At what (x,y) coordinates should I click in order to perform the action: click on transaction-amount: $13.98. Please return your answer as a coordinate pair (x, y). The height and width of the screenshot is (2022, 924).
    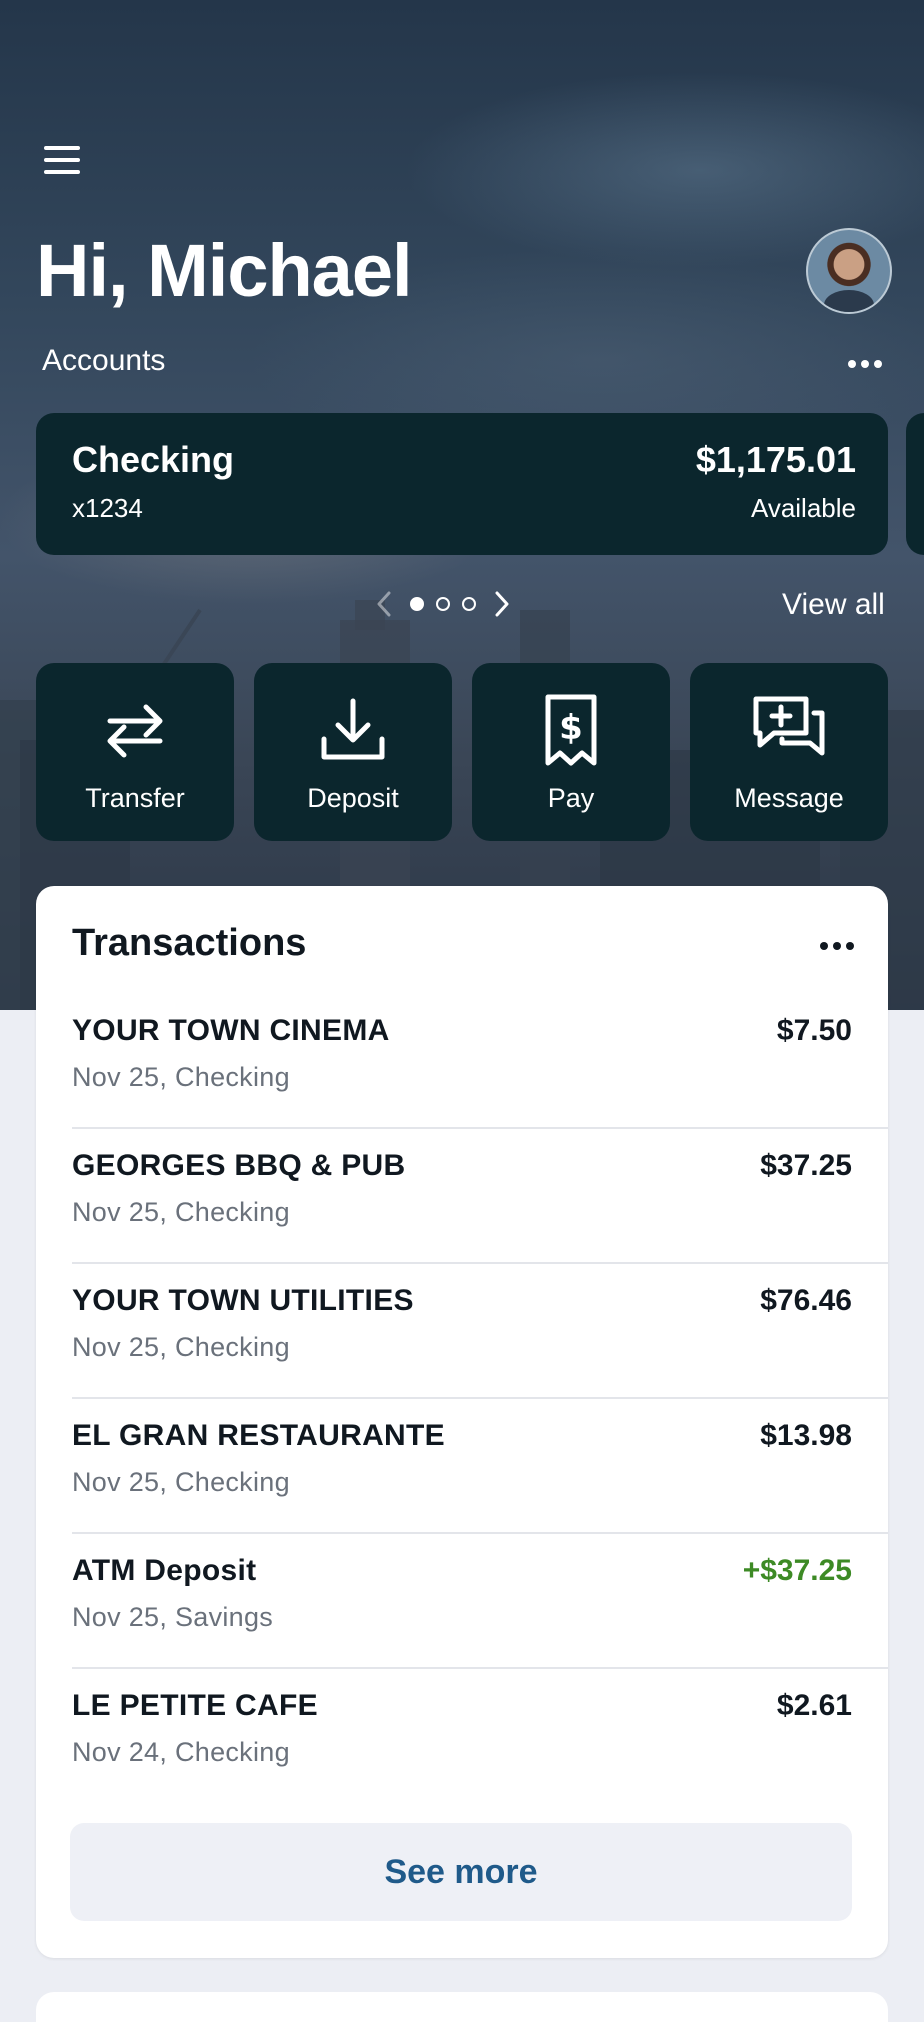
    Looking at the image, I should click on (806, 1435).